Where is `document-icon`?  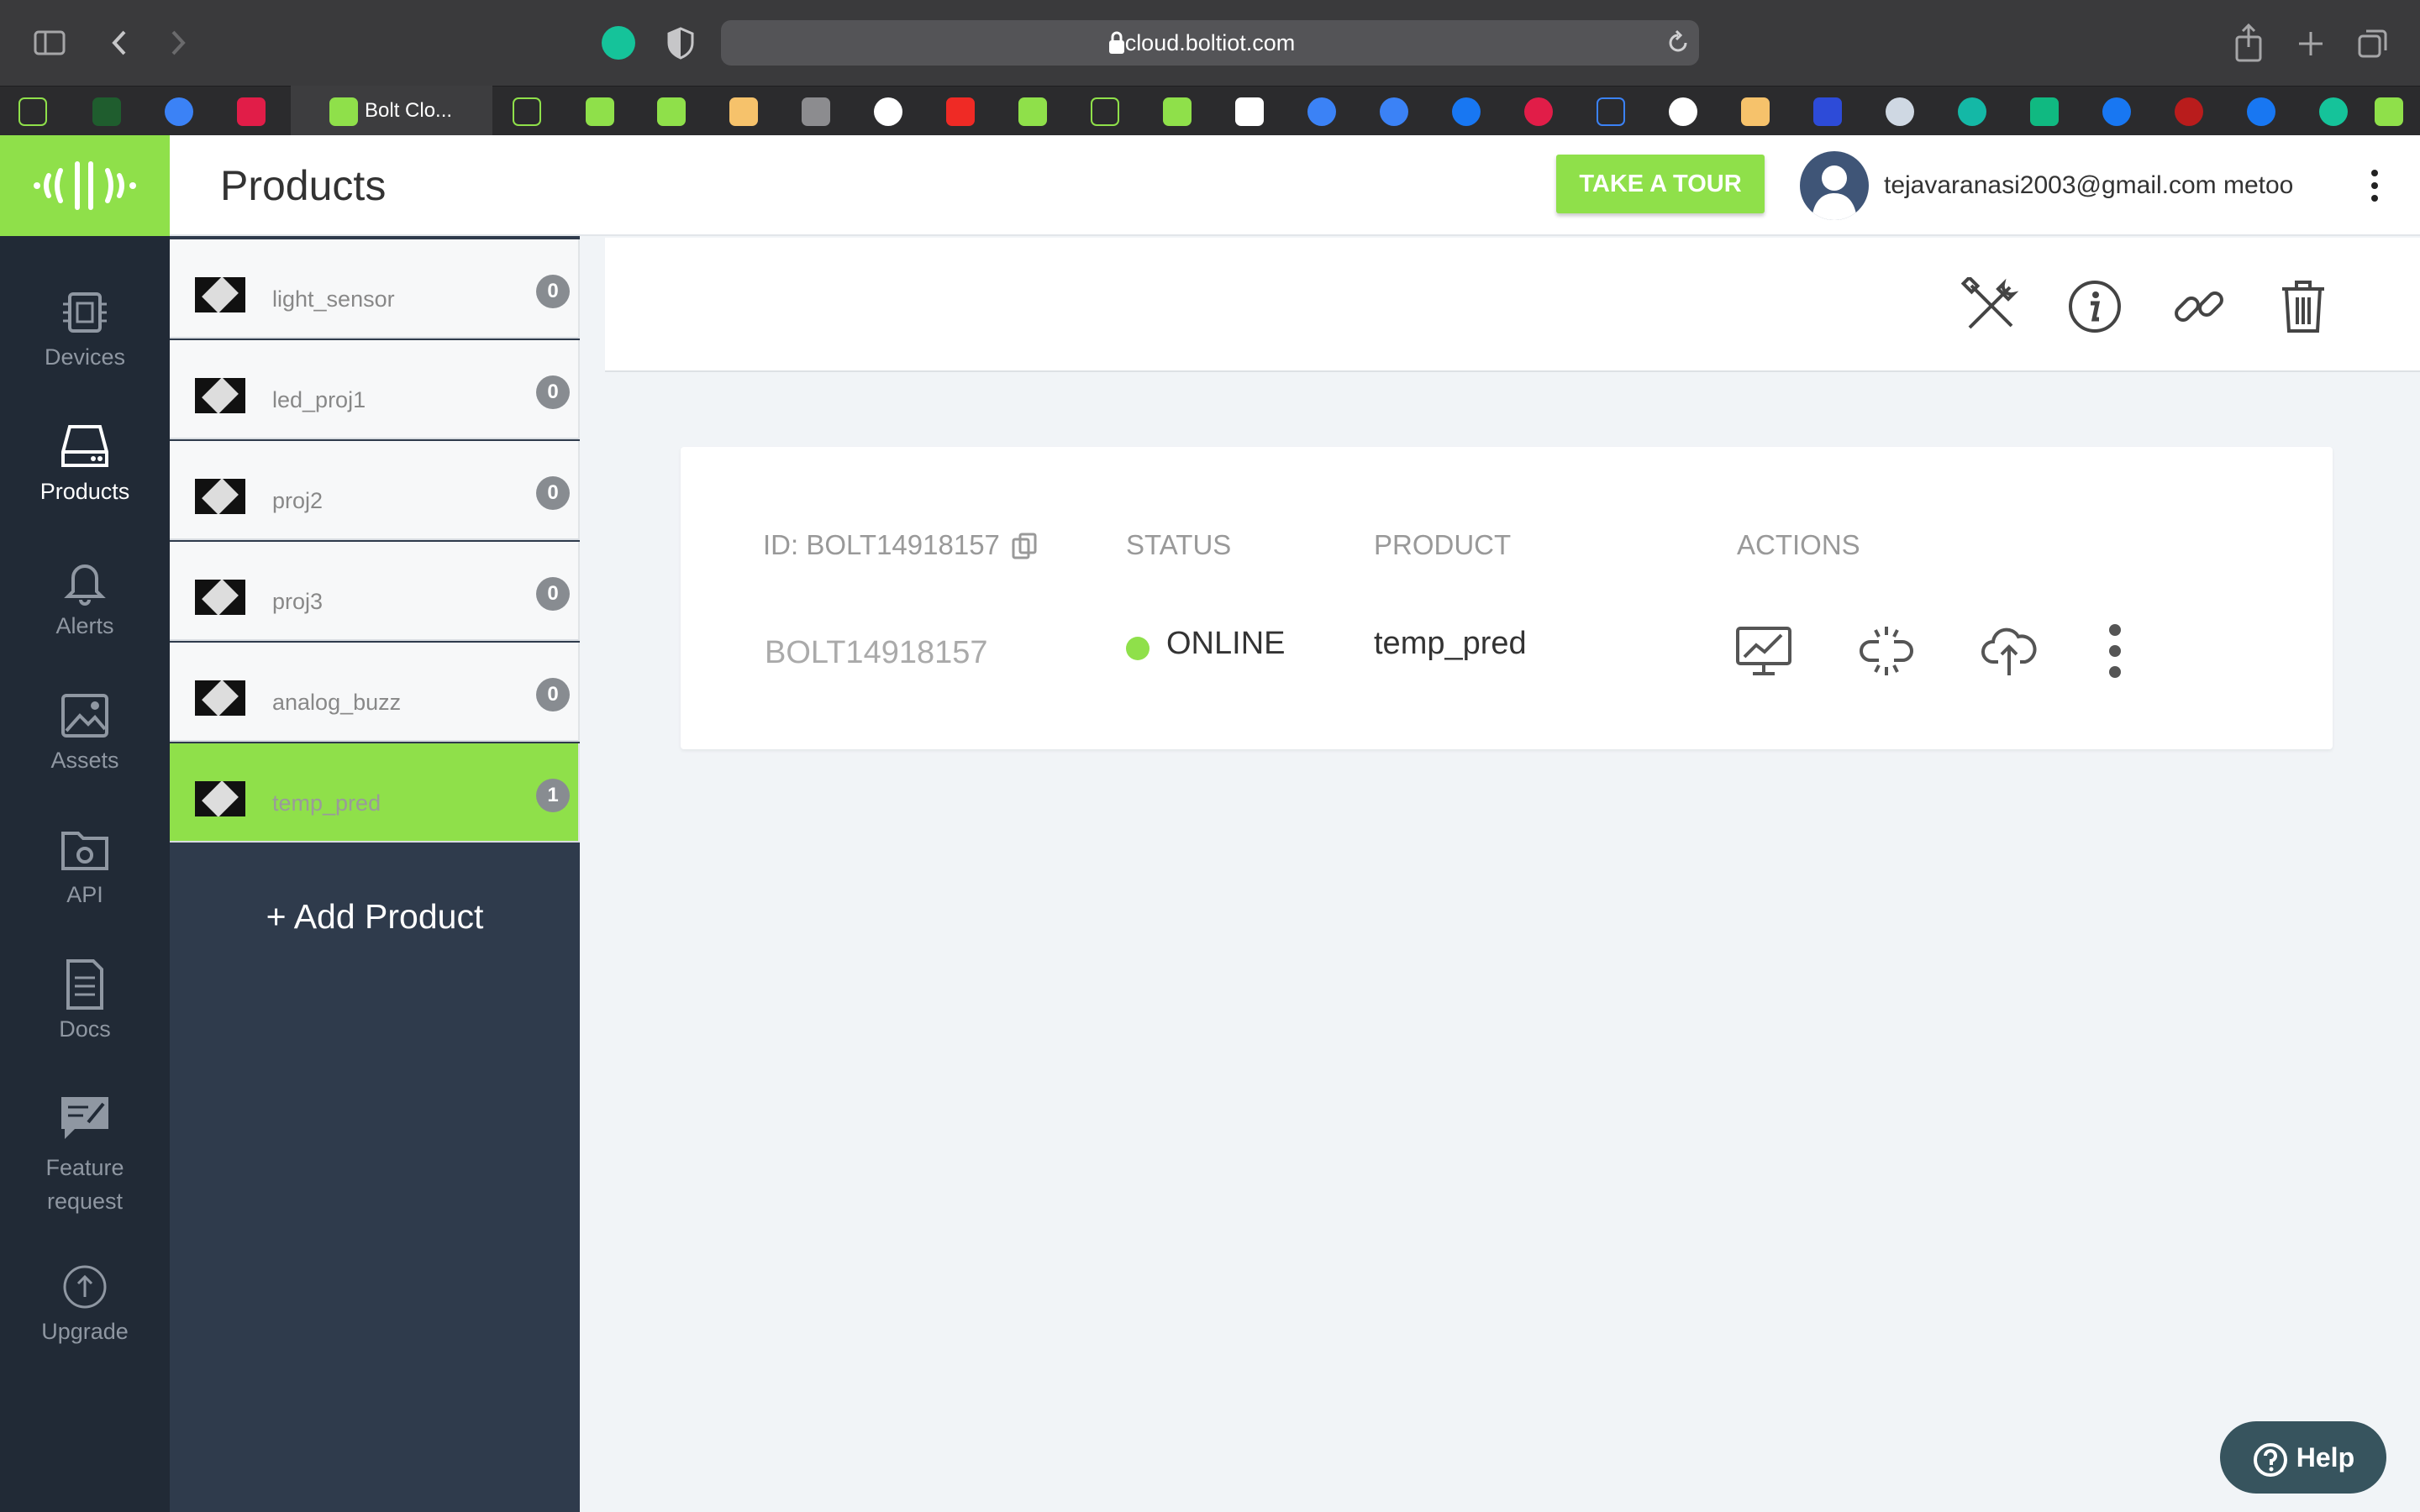
document-icon is located at coordinates (84, 984).